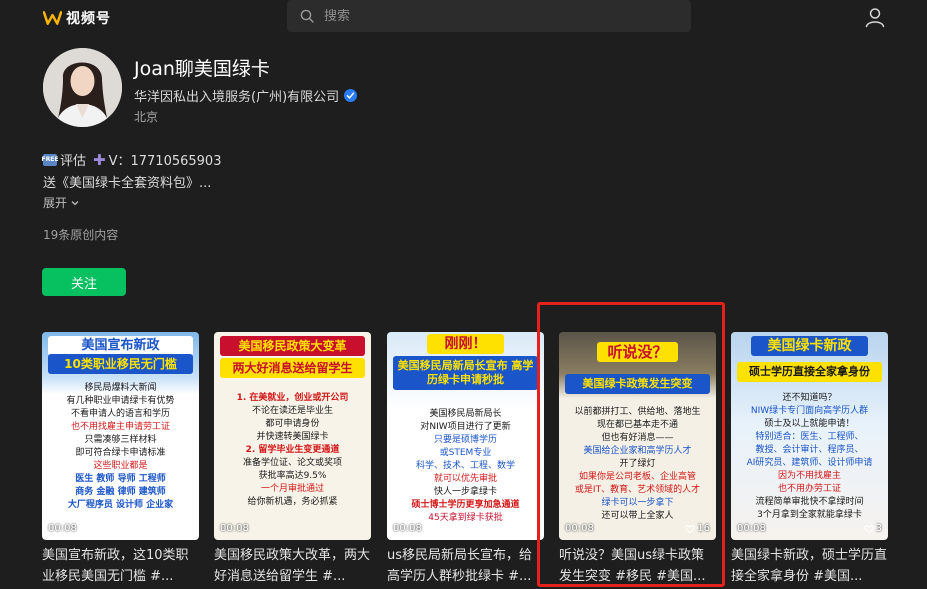  Describe the element at coordinates (465, 505) in the screenshot. I see `video-text-line: 硕士博士学历更享加急通道` at that location.